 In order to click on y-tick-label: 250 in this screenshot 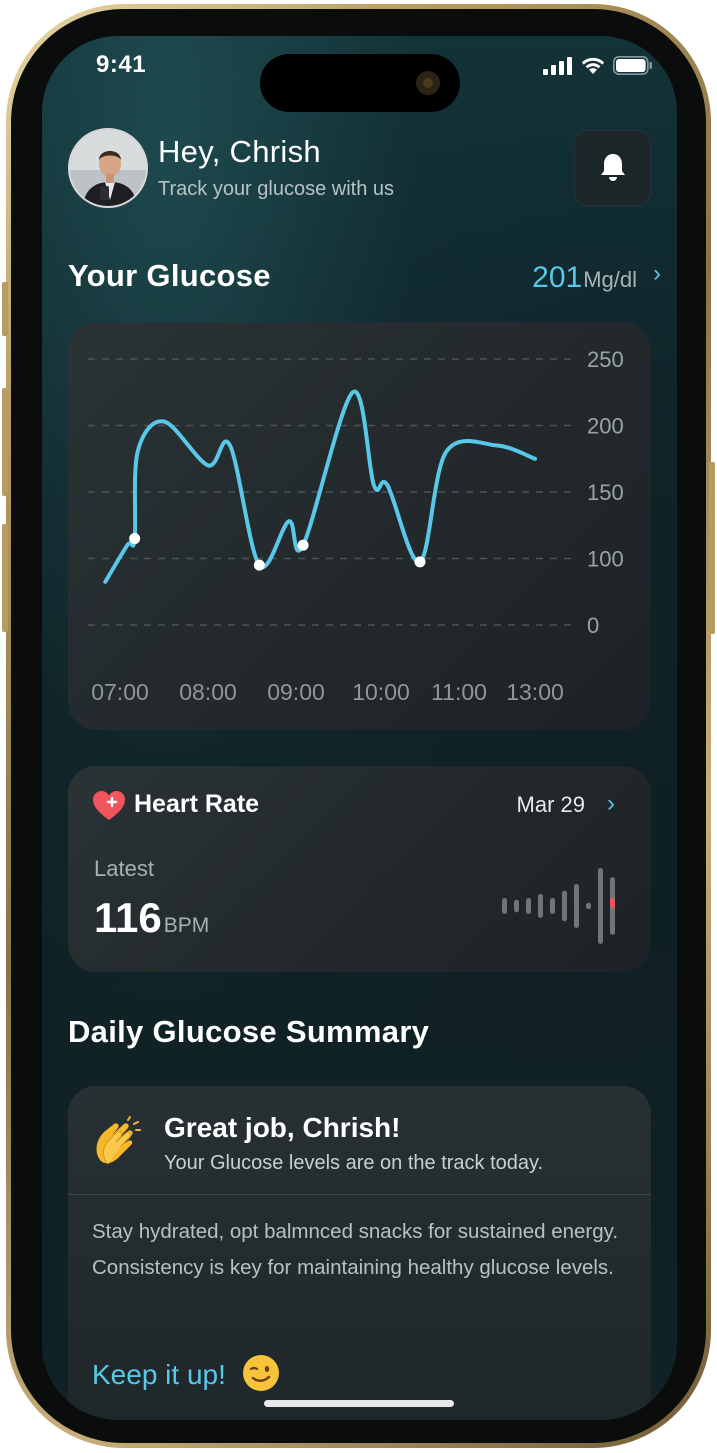, I will do `click(605, 359)`.